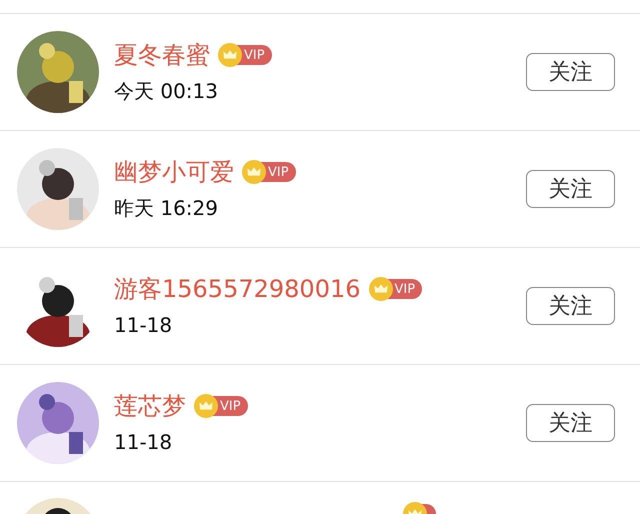  What do you see at coordinates (150, 406) in the screenshot?
I see `user-name: 莲芯梦` at bounding box center [150, 406].